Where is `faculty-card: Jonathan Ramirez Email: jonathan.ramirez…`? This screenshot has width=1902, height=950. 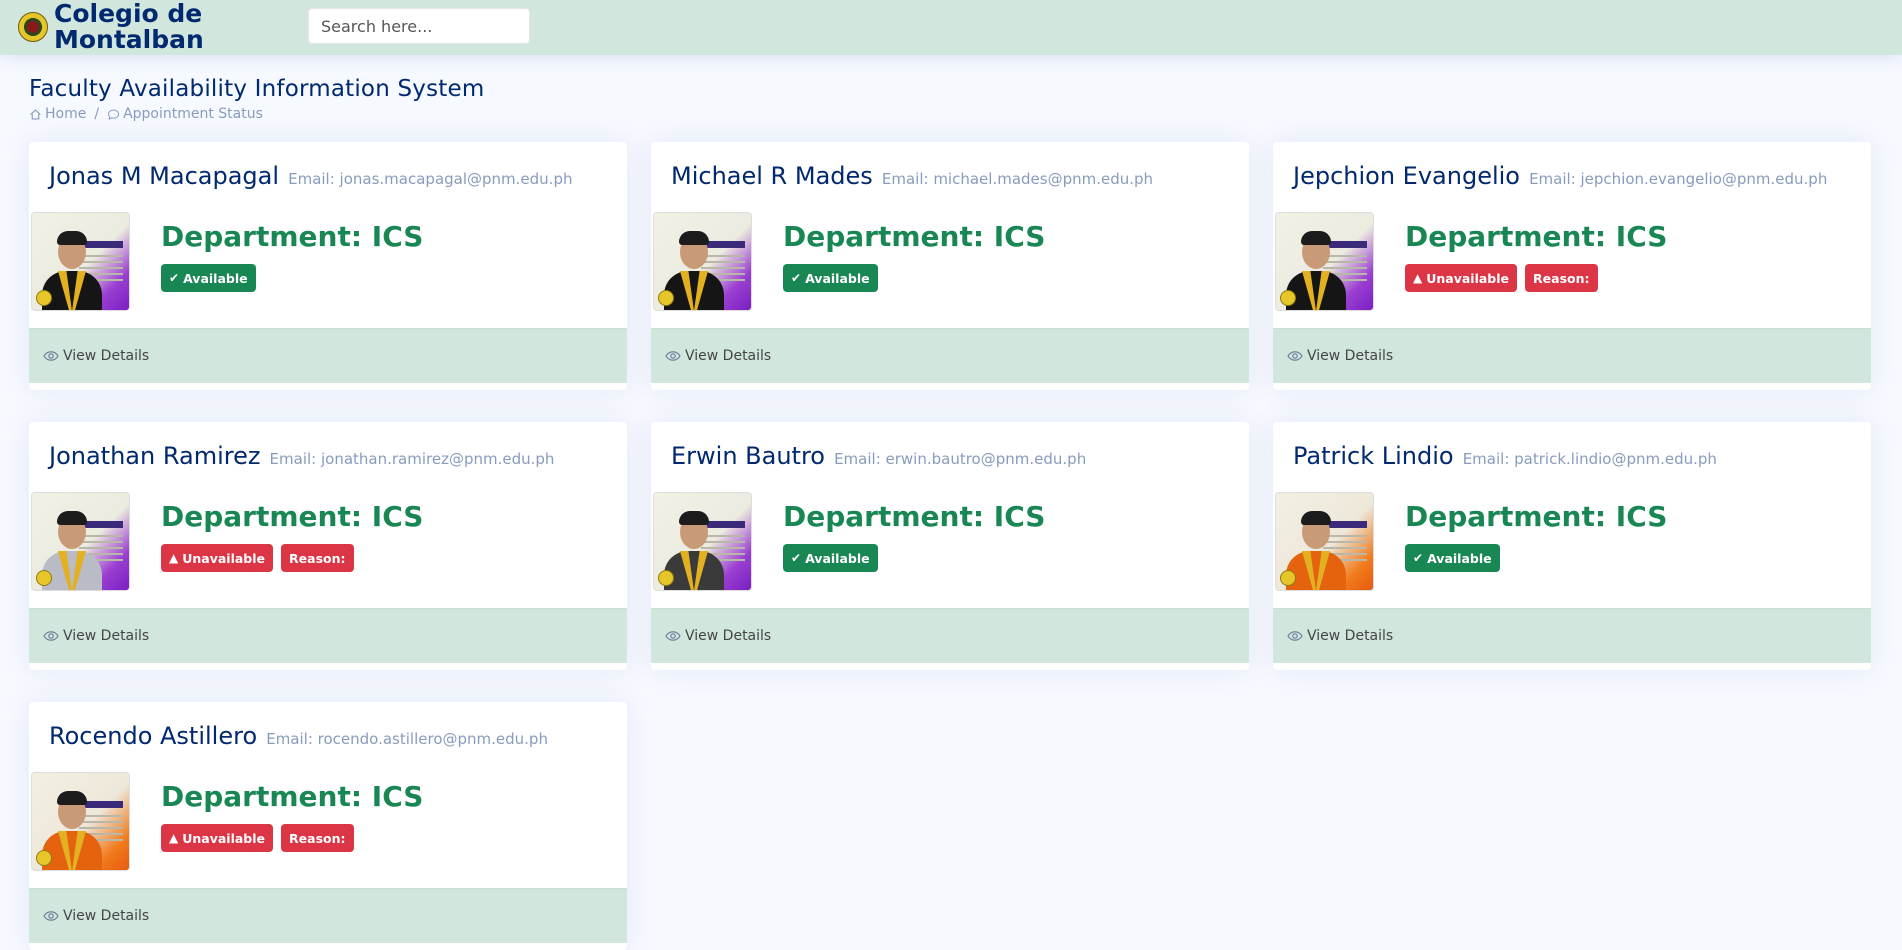
faculty-card: Jonathan Ramirez Email: jonathan.ramirez… is located at coordinates (328, 546).